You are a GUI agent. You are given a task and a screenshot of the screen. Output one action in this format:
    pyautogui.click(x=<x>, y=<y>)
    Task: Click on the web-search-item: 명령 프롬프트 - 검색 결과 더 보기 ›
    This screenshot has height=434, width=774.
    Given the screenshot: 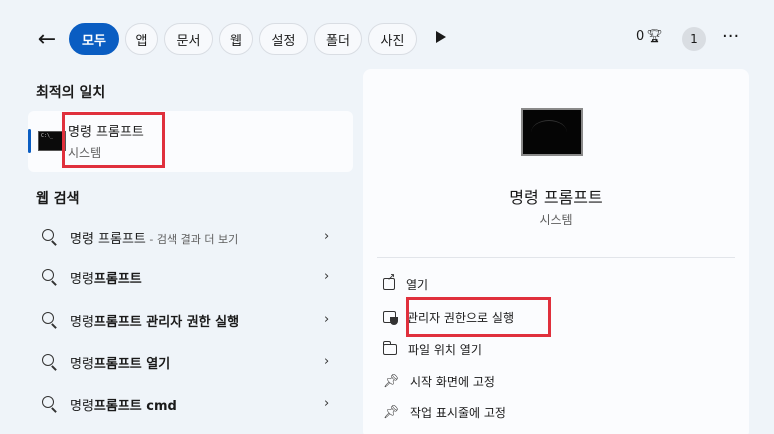 What is the action you would take?
    pyautogui.click(x=190, y=237)
    